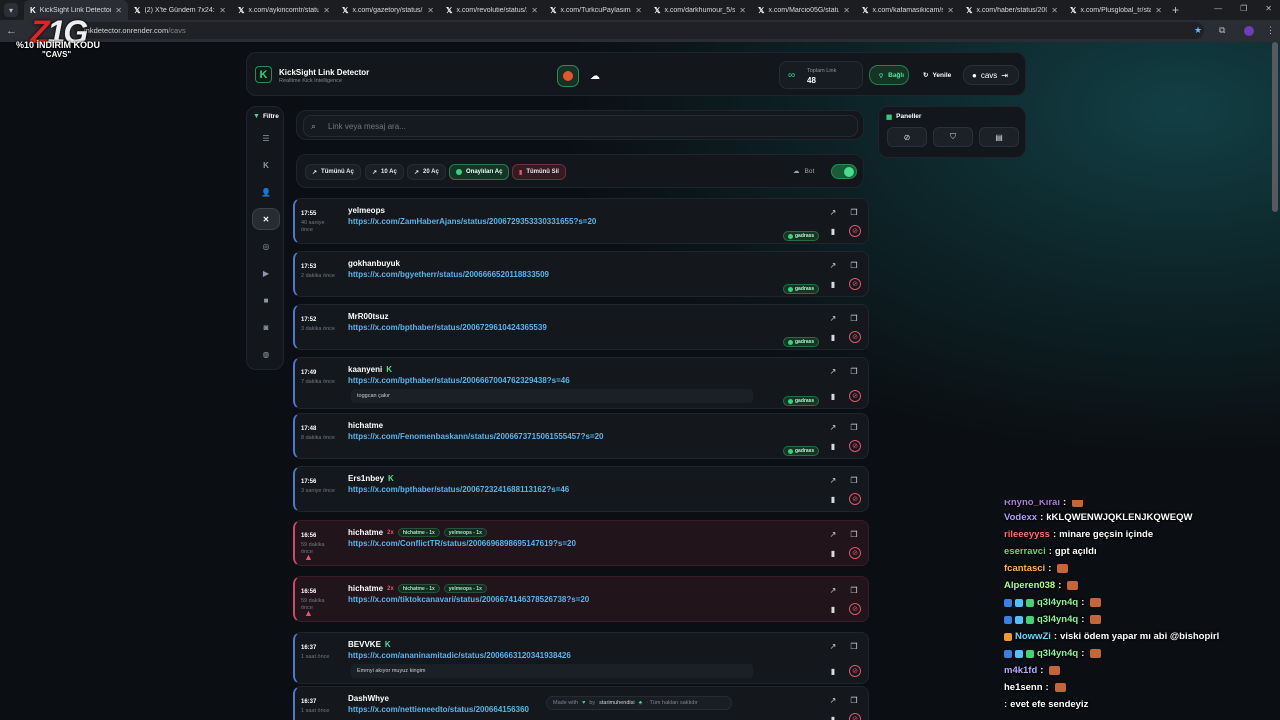  I want to click on filter-camera-icon: ◙, so click(266, 327).